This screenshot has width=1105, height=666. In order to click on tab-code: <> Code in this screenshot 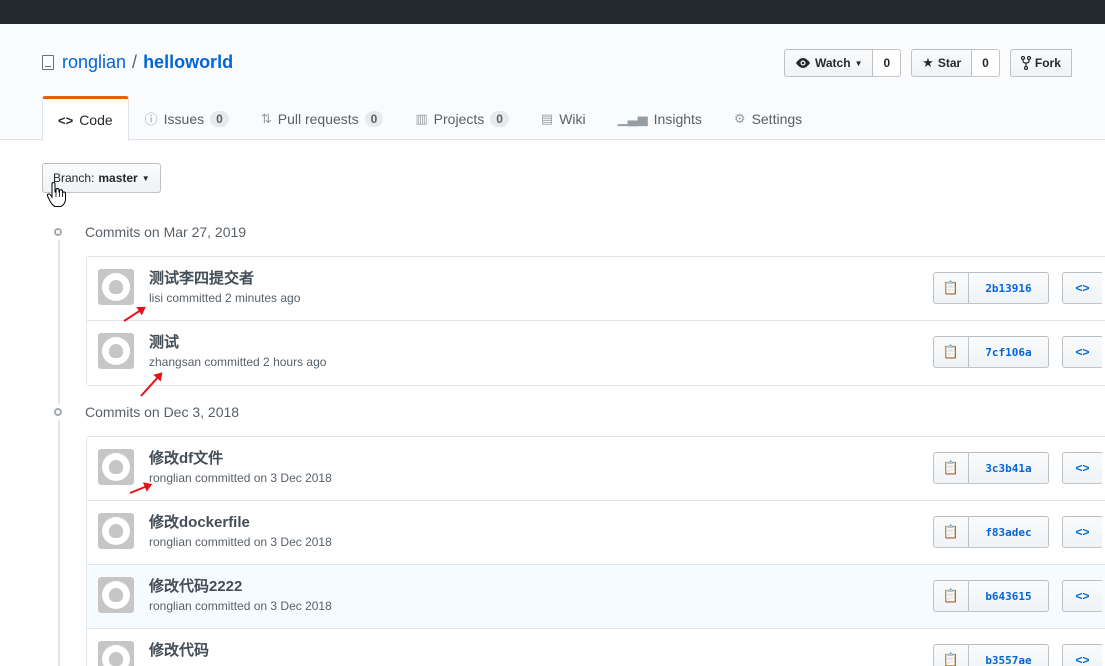, I will do `click(85, 118)`.